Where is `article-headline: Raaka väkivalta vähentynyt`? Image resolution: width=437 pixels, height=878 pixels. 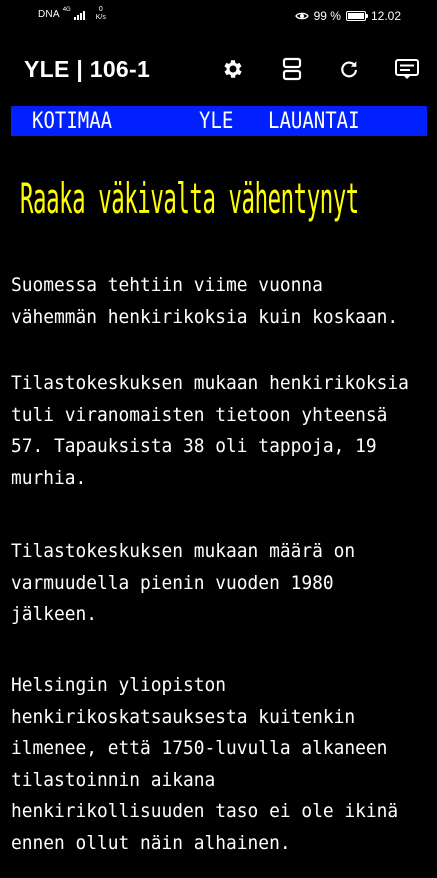
article-headline: Raaka väkivalta vähentynyt is located at coordinates (189, 200).